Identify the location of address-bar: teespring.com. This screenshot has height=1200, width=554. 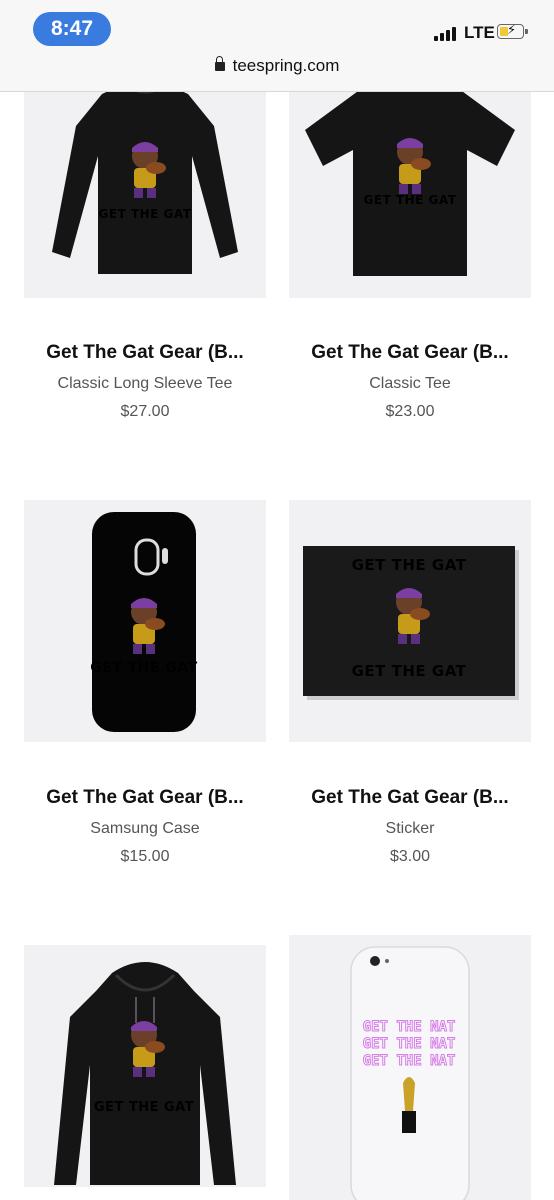
(277, 66).